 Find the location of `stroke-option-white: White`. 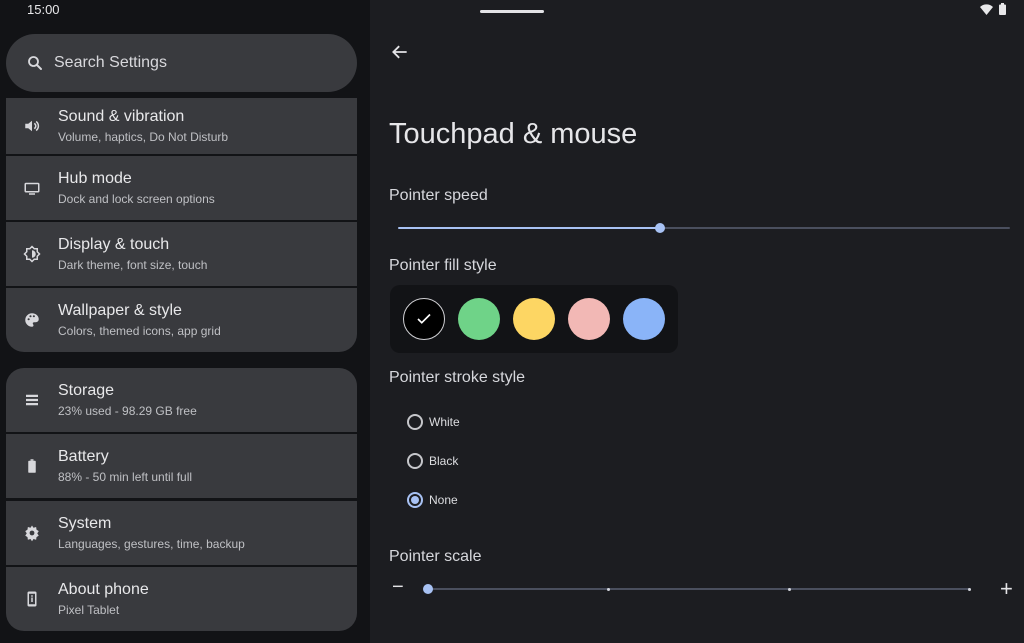

stroke-option-white: White is located at coordinates (433, 422).